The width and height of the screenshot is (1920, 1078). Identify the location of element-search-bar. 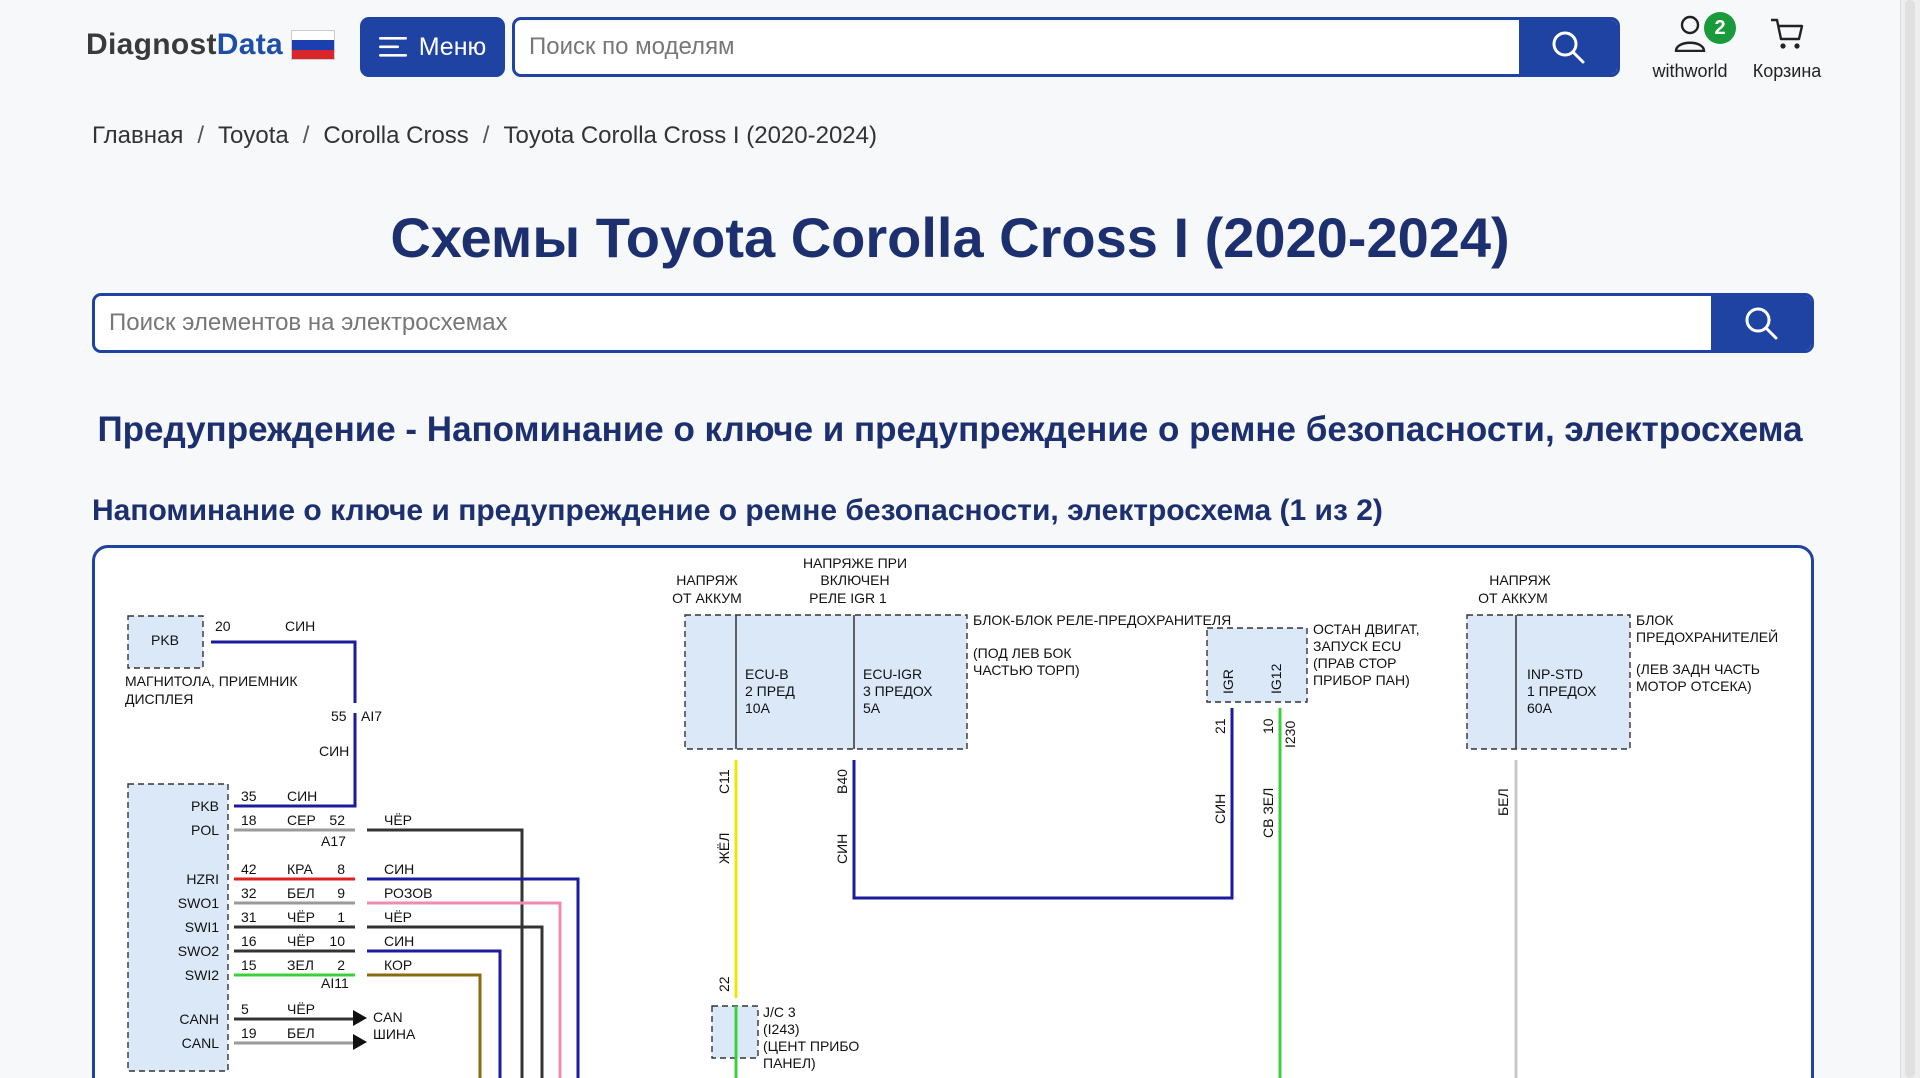
(953, 323).